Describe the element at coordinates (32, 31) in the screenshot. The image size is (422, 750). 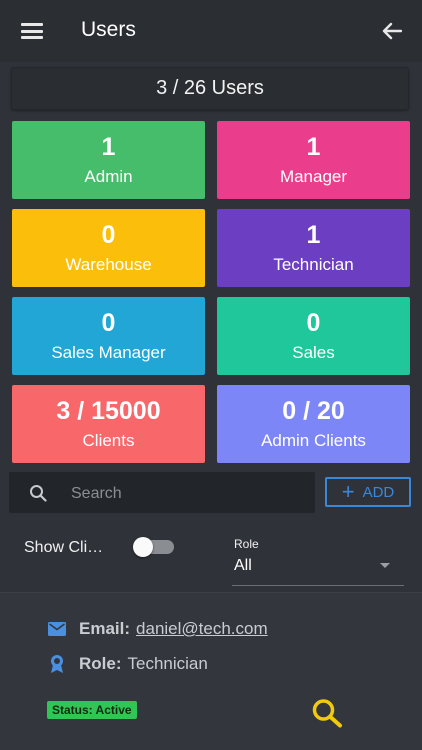
I see `hamburger-menu-icon` at that location.